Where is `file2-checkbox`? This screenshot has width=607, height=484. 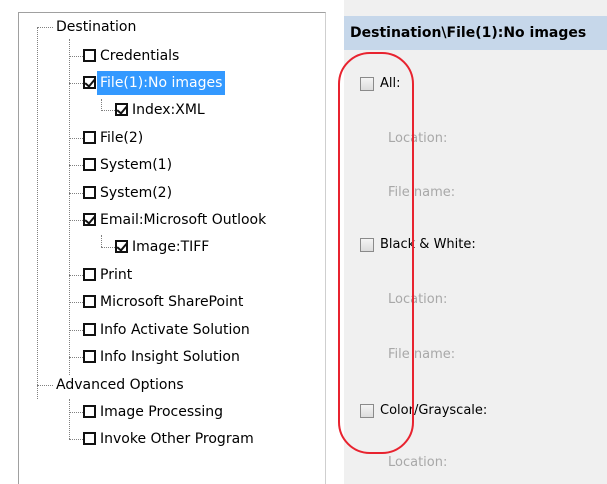
file2-checkbox is located at coordinates (89, 137).